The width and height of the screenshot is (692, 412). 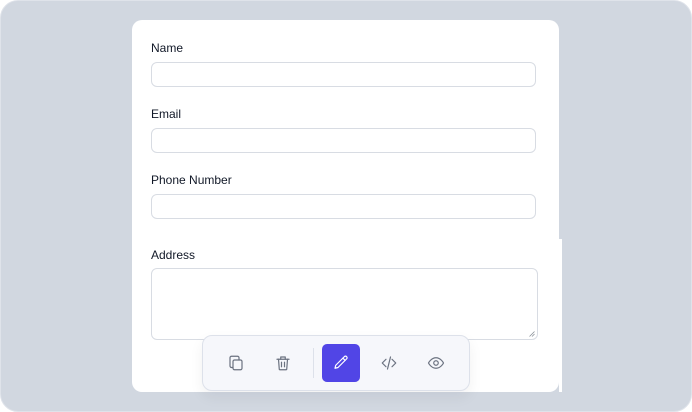 What do you see at coordinates (191, 180) in the screenshot?
I see `phone-number-label: Phone Number` at bounding box center [191, 180].